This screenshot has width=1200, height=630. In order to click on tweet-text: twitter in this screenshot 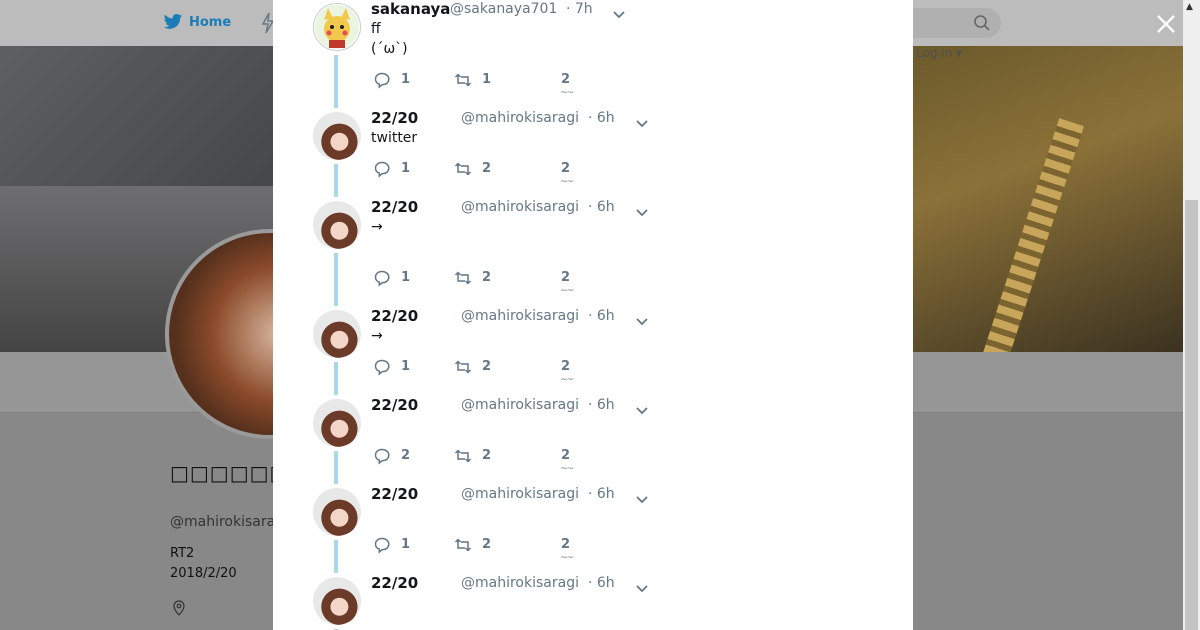, I will do `click(394, 138)`.